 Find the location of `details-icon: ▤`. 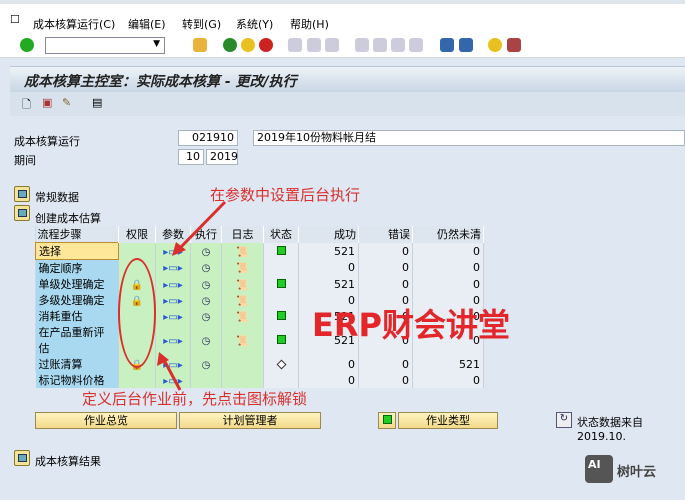

details-icon: ▤ is located at coordinates (97, 102).